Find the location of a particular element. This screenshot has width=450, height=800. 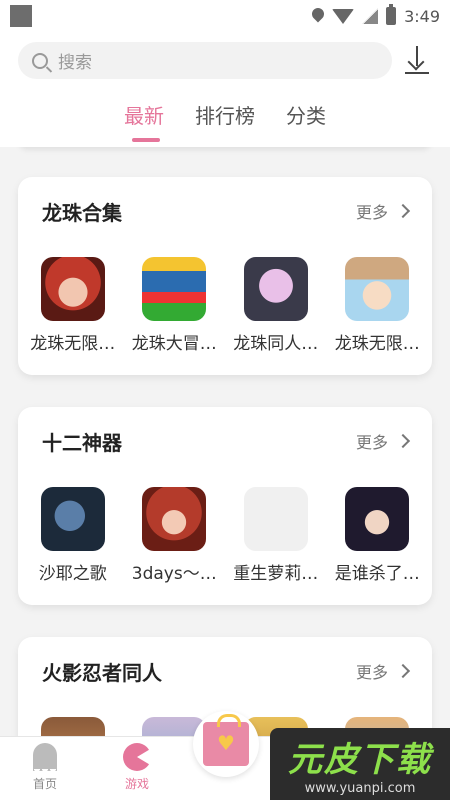

search-icon is located at coordinates (40, 60).